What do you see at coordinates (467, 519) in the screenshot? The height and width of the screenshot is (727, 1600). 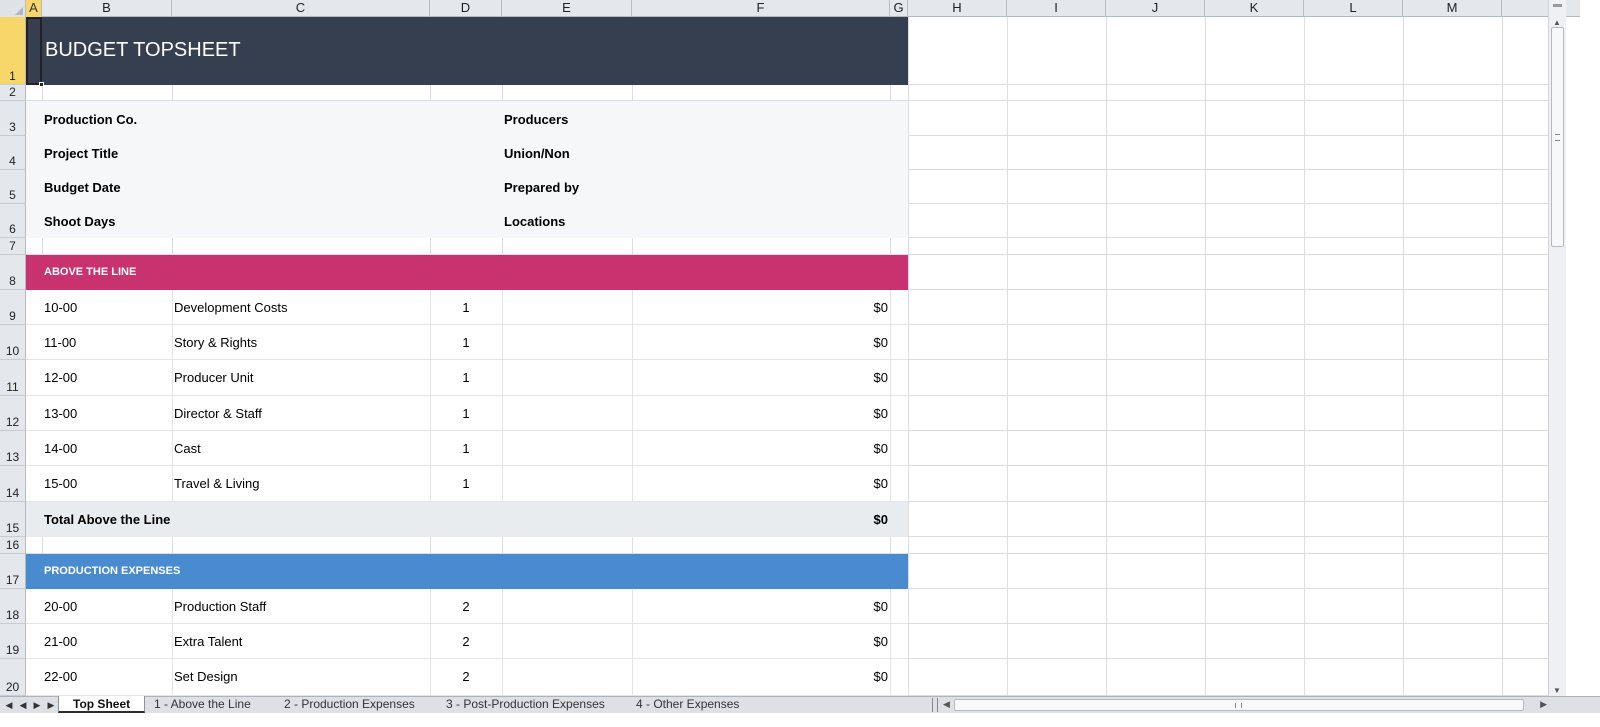 I see `total-above-the-line-row: Total Above the Line $0` at bounding box center [467, 519].